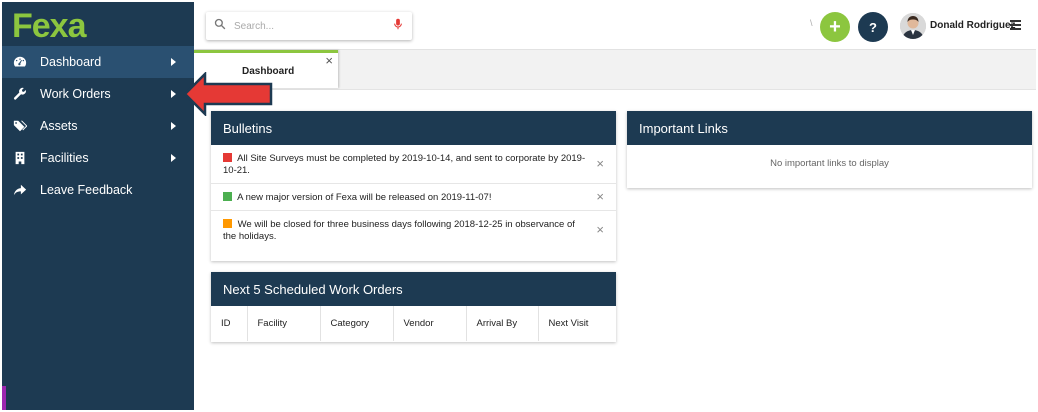  Describe the element at coordinates (20, 190) in the screenshot. I see `share-arrow-icon` at that location.